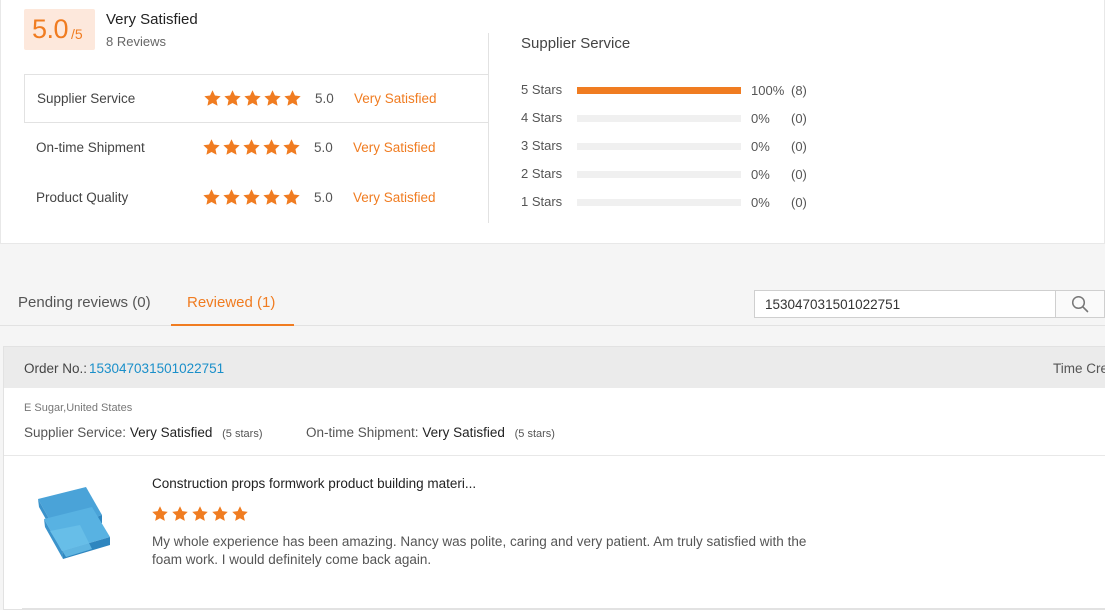  I want to click on on-time-shipment-label: On-time Shipment:, so click(362, 432).